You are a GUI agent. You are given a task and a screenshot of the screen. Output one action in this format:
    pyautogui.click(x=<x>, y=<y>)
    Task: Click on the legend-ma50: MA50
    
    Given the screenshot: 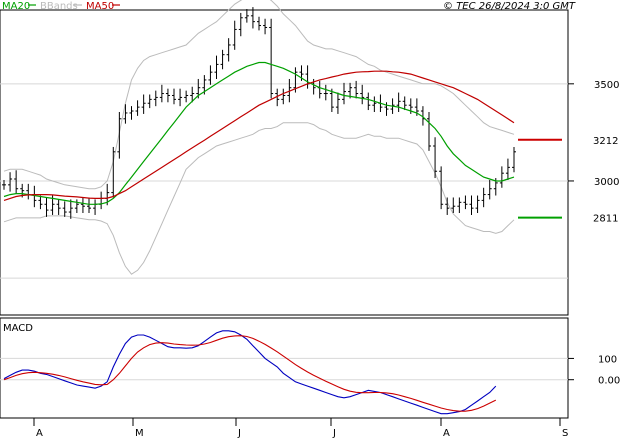 What is the action you would take?
    pyautogui.click(x=100, y=6)
    